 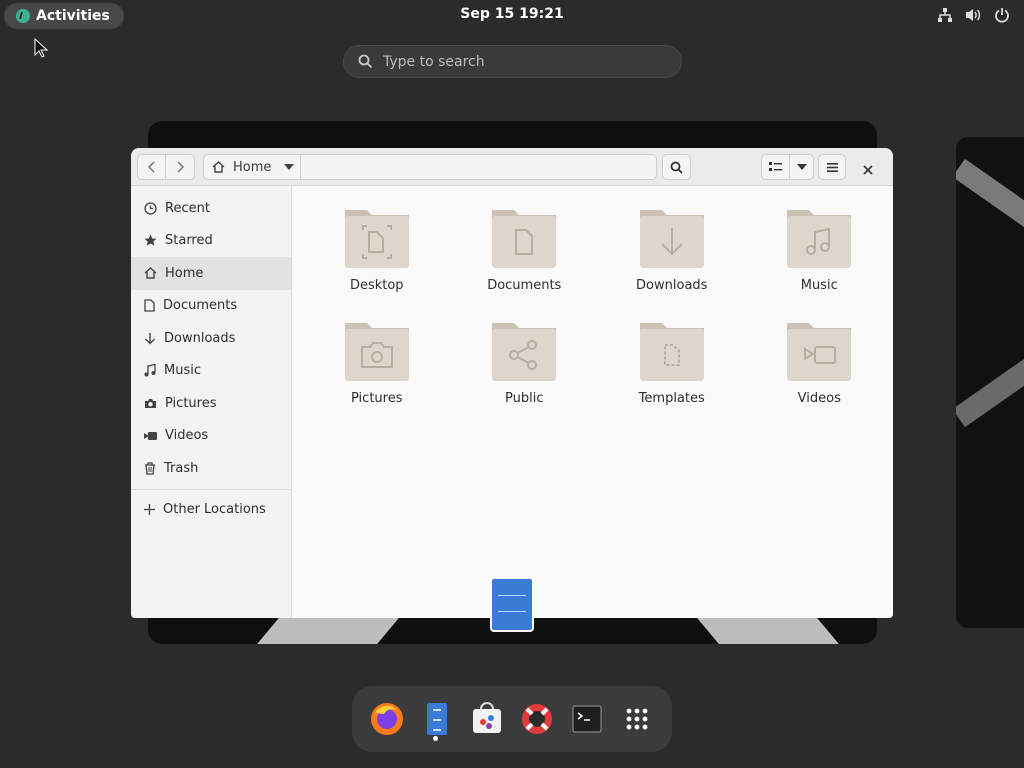 I want to click on download-icon, so click(x=150, y=338).